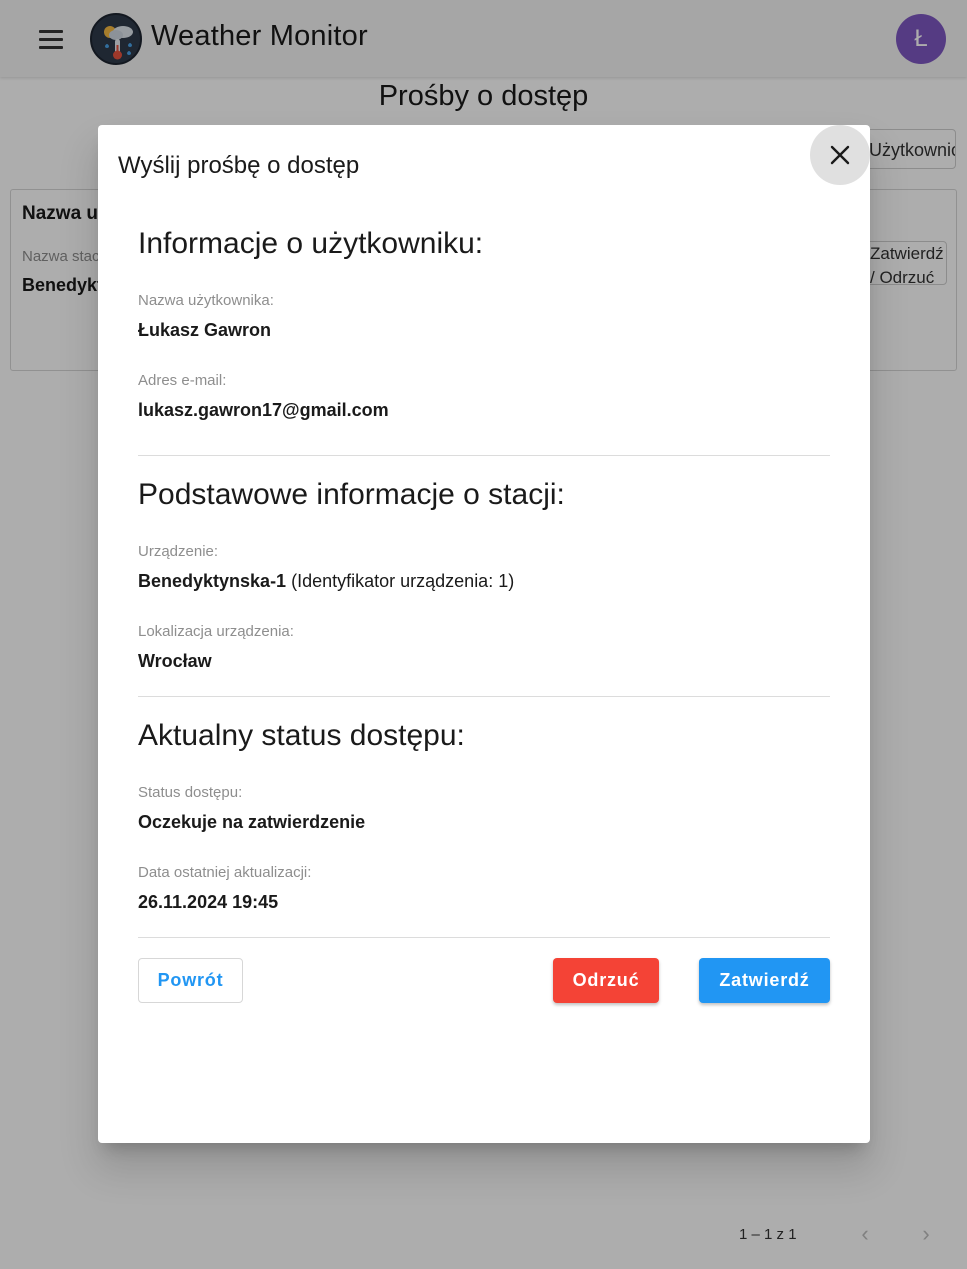 This screenshot has height=1269, width=967. What do you see at coordinates (263, 410) in the screenshot?
I see `email-value: lukasz.gawron17@gmail.com` at bounding box center [263, 410].